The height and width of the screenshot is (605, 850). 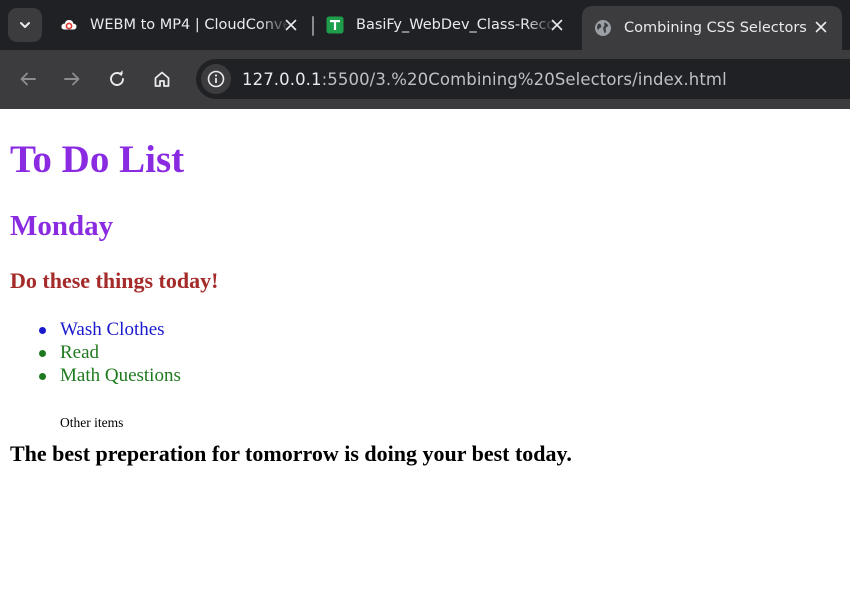 I want to click on subtitle-heading: Do these things today!, so click(x=114, y=280).